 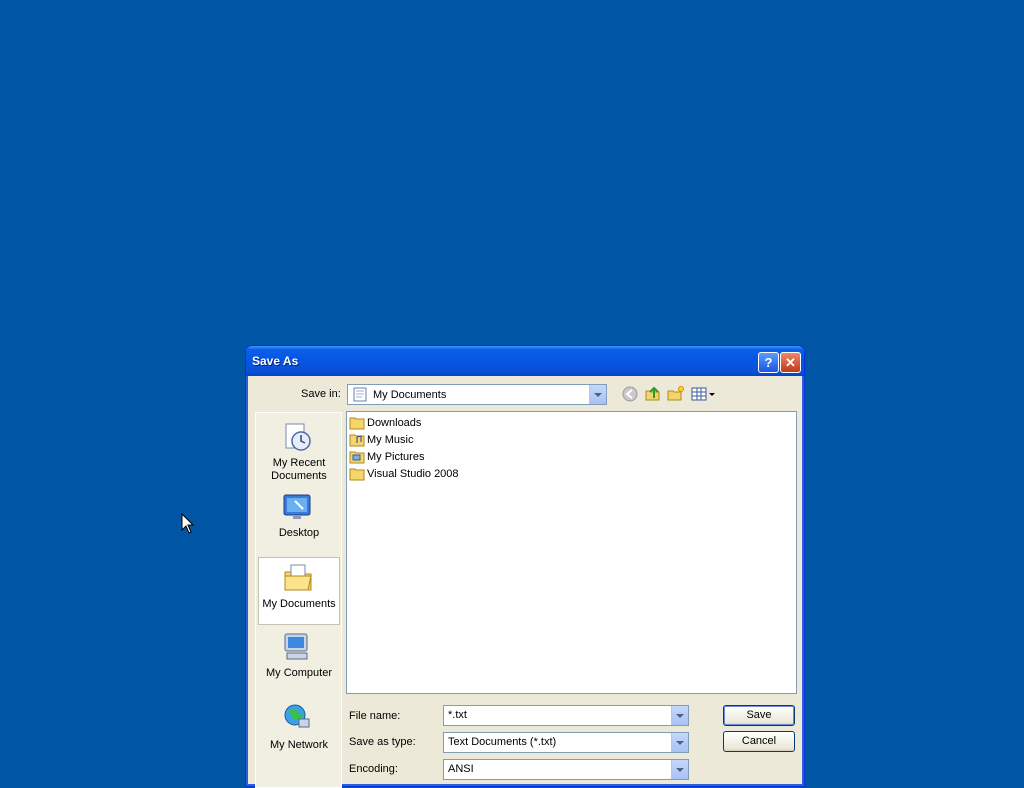 I want to click on dialog-title: Save As, so click(x=275, y=361).